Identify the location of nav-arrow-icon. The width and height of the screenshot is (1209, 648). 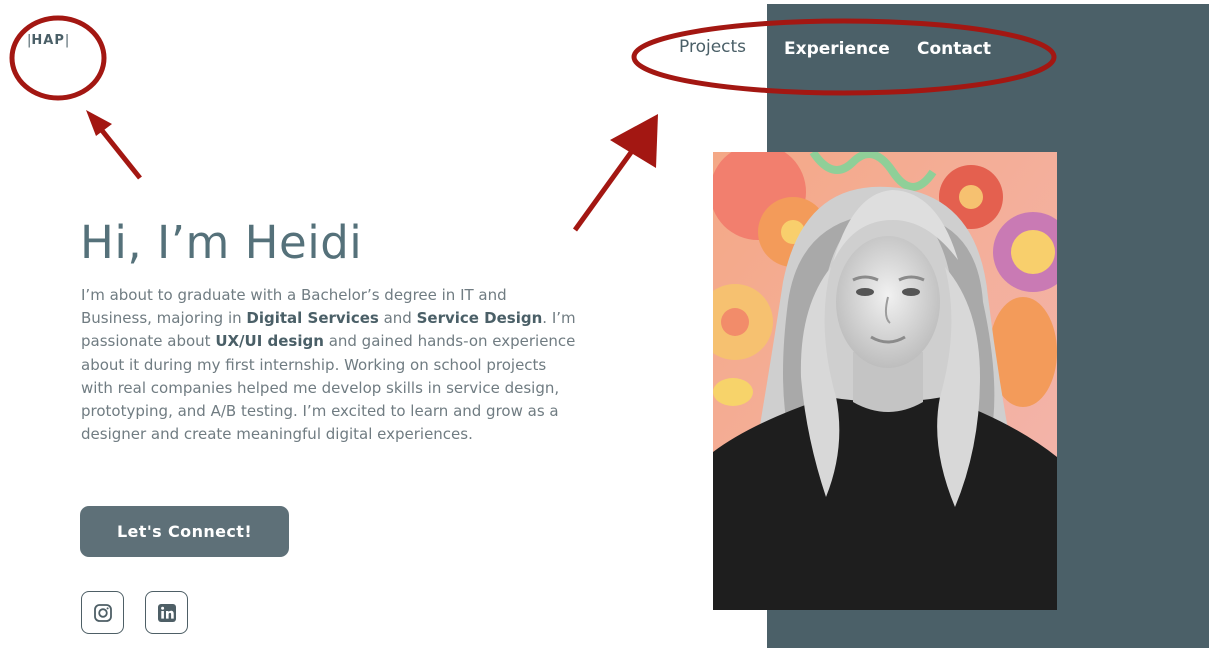
(615, 173).